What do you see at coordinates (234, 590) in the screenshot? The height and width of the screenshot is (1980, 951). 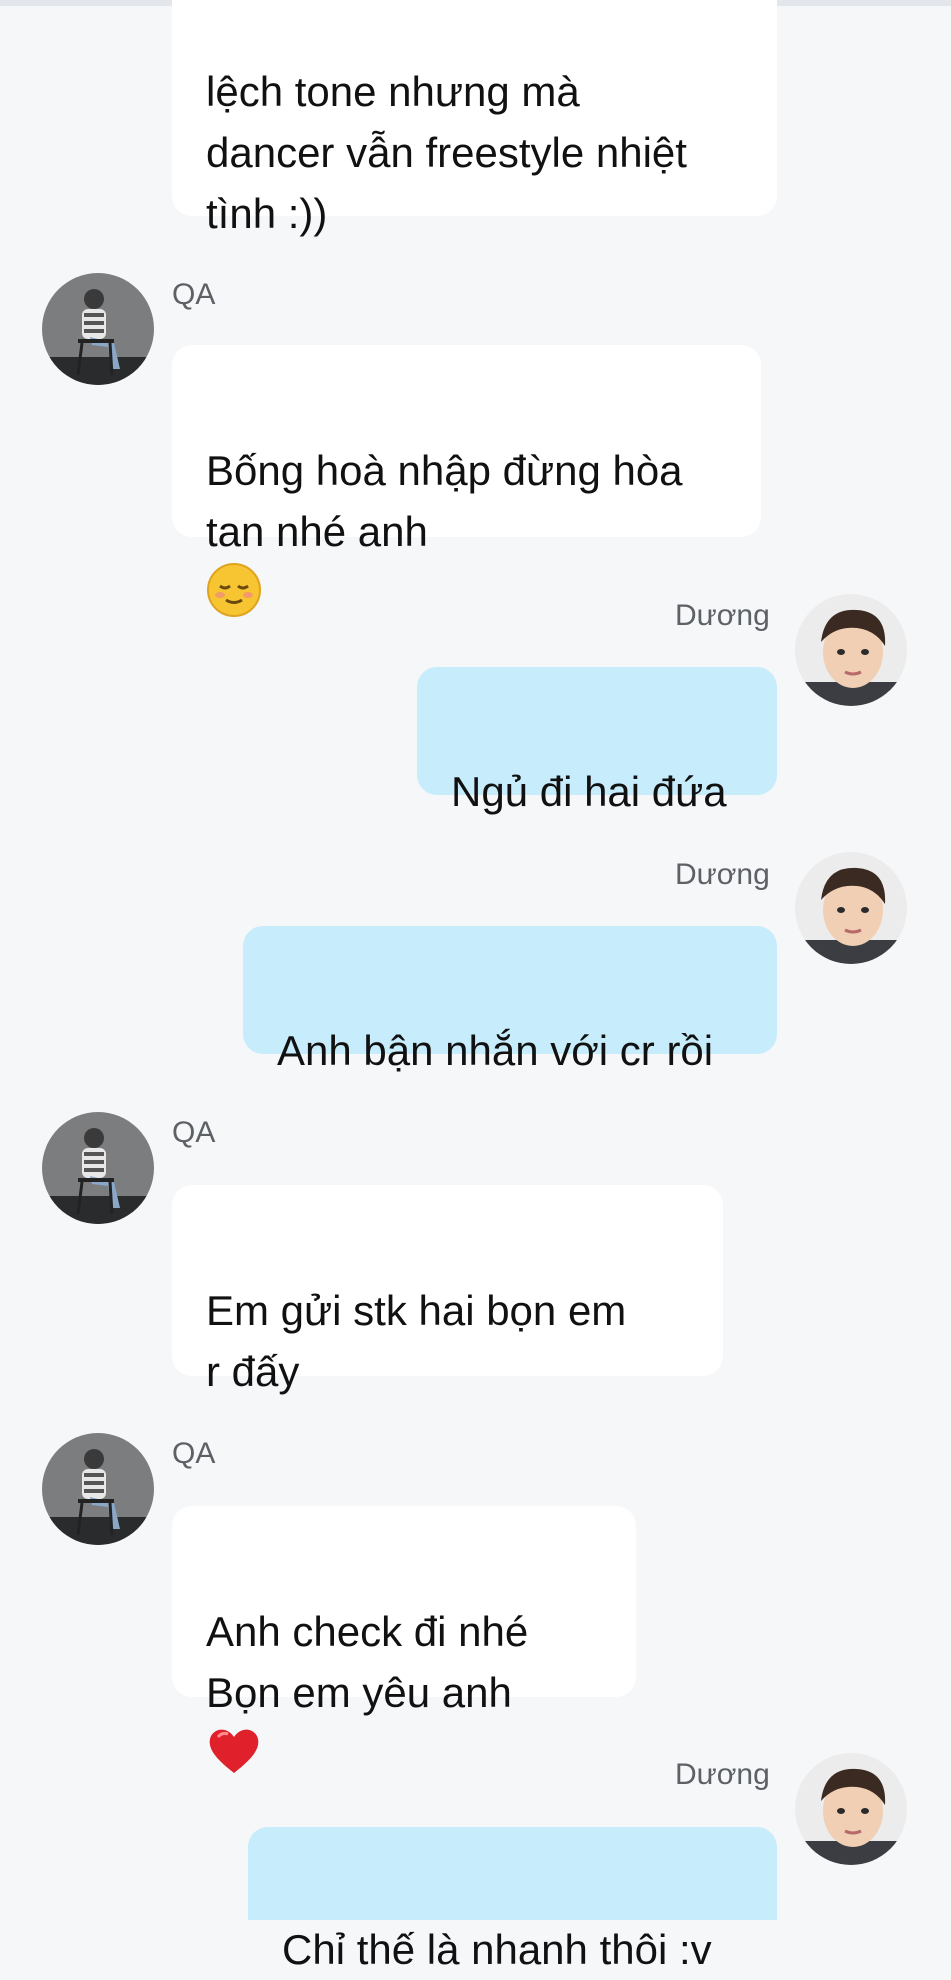 I see `relieved-face-emoji` at bounding box center [234, 590].